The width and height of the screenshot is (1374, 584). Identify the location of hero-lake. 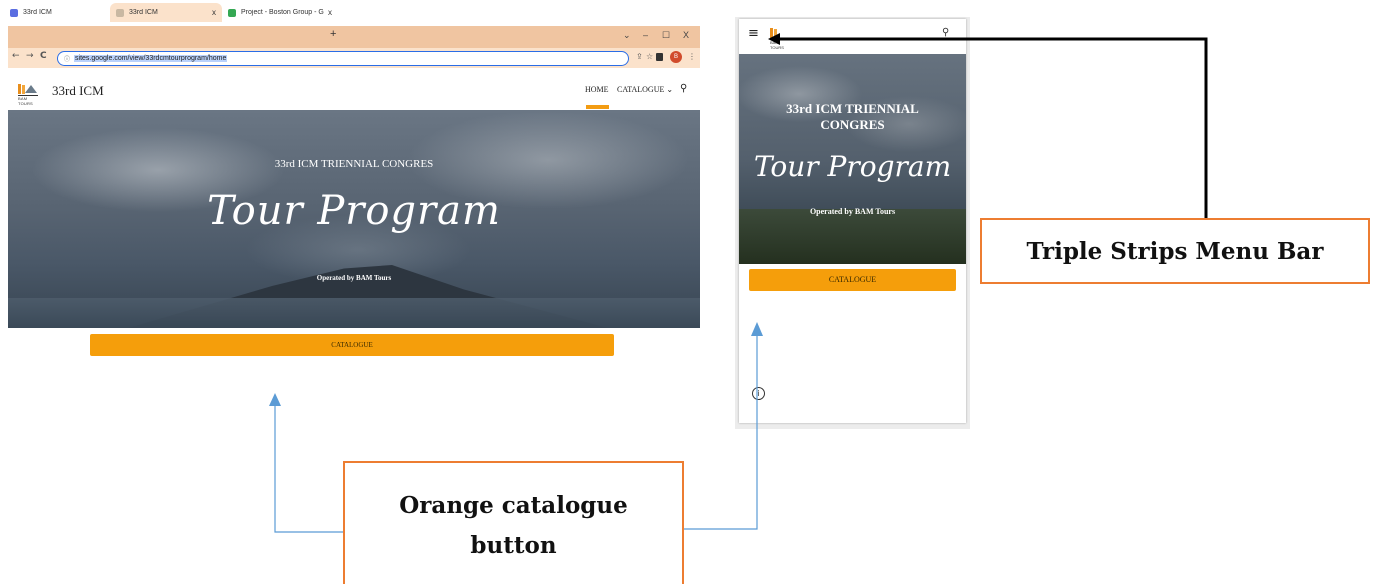
(354, 313).